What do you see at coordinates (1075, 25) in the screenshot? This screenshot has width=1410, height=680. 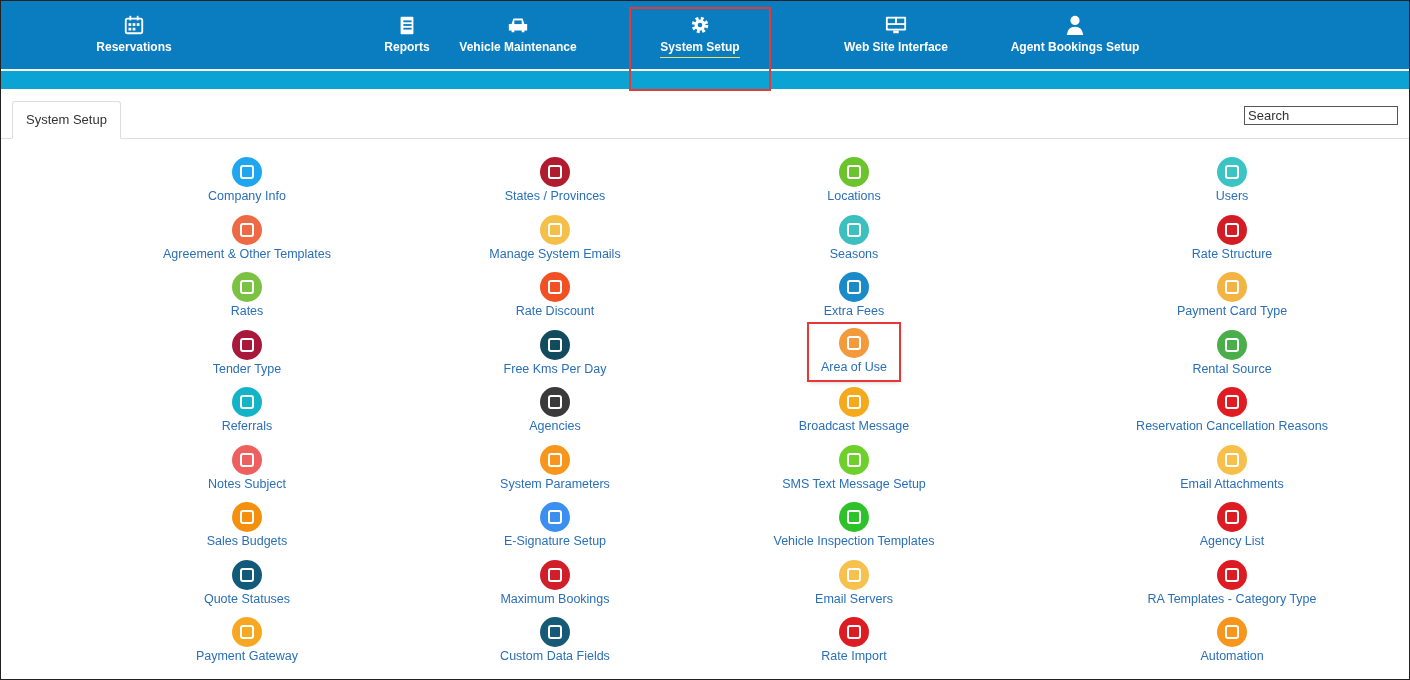 I see `person-icon` at bounding box center [1075, 25].